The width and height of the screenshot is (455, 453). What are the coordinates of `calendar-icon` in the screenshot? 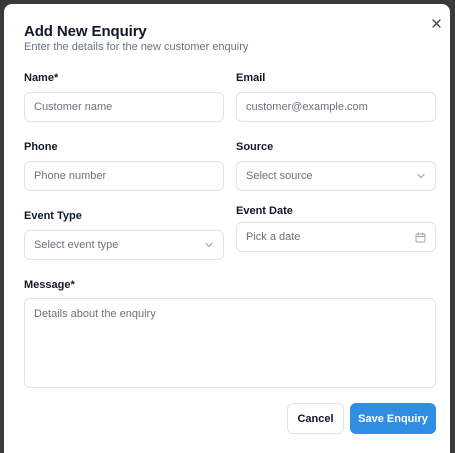 It's located at (420, 237).